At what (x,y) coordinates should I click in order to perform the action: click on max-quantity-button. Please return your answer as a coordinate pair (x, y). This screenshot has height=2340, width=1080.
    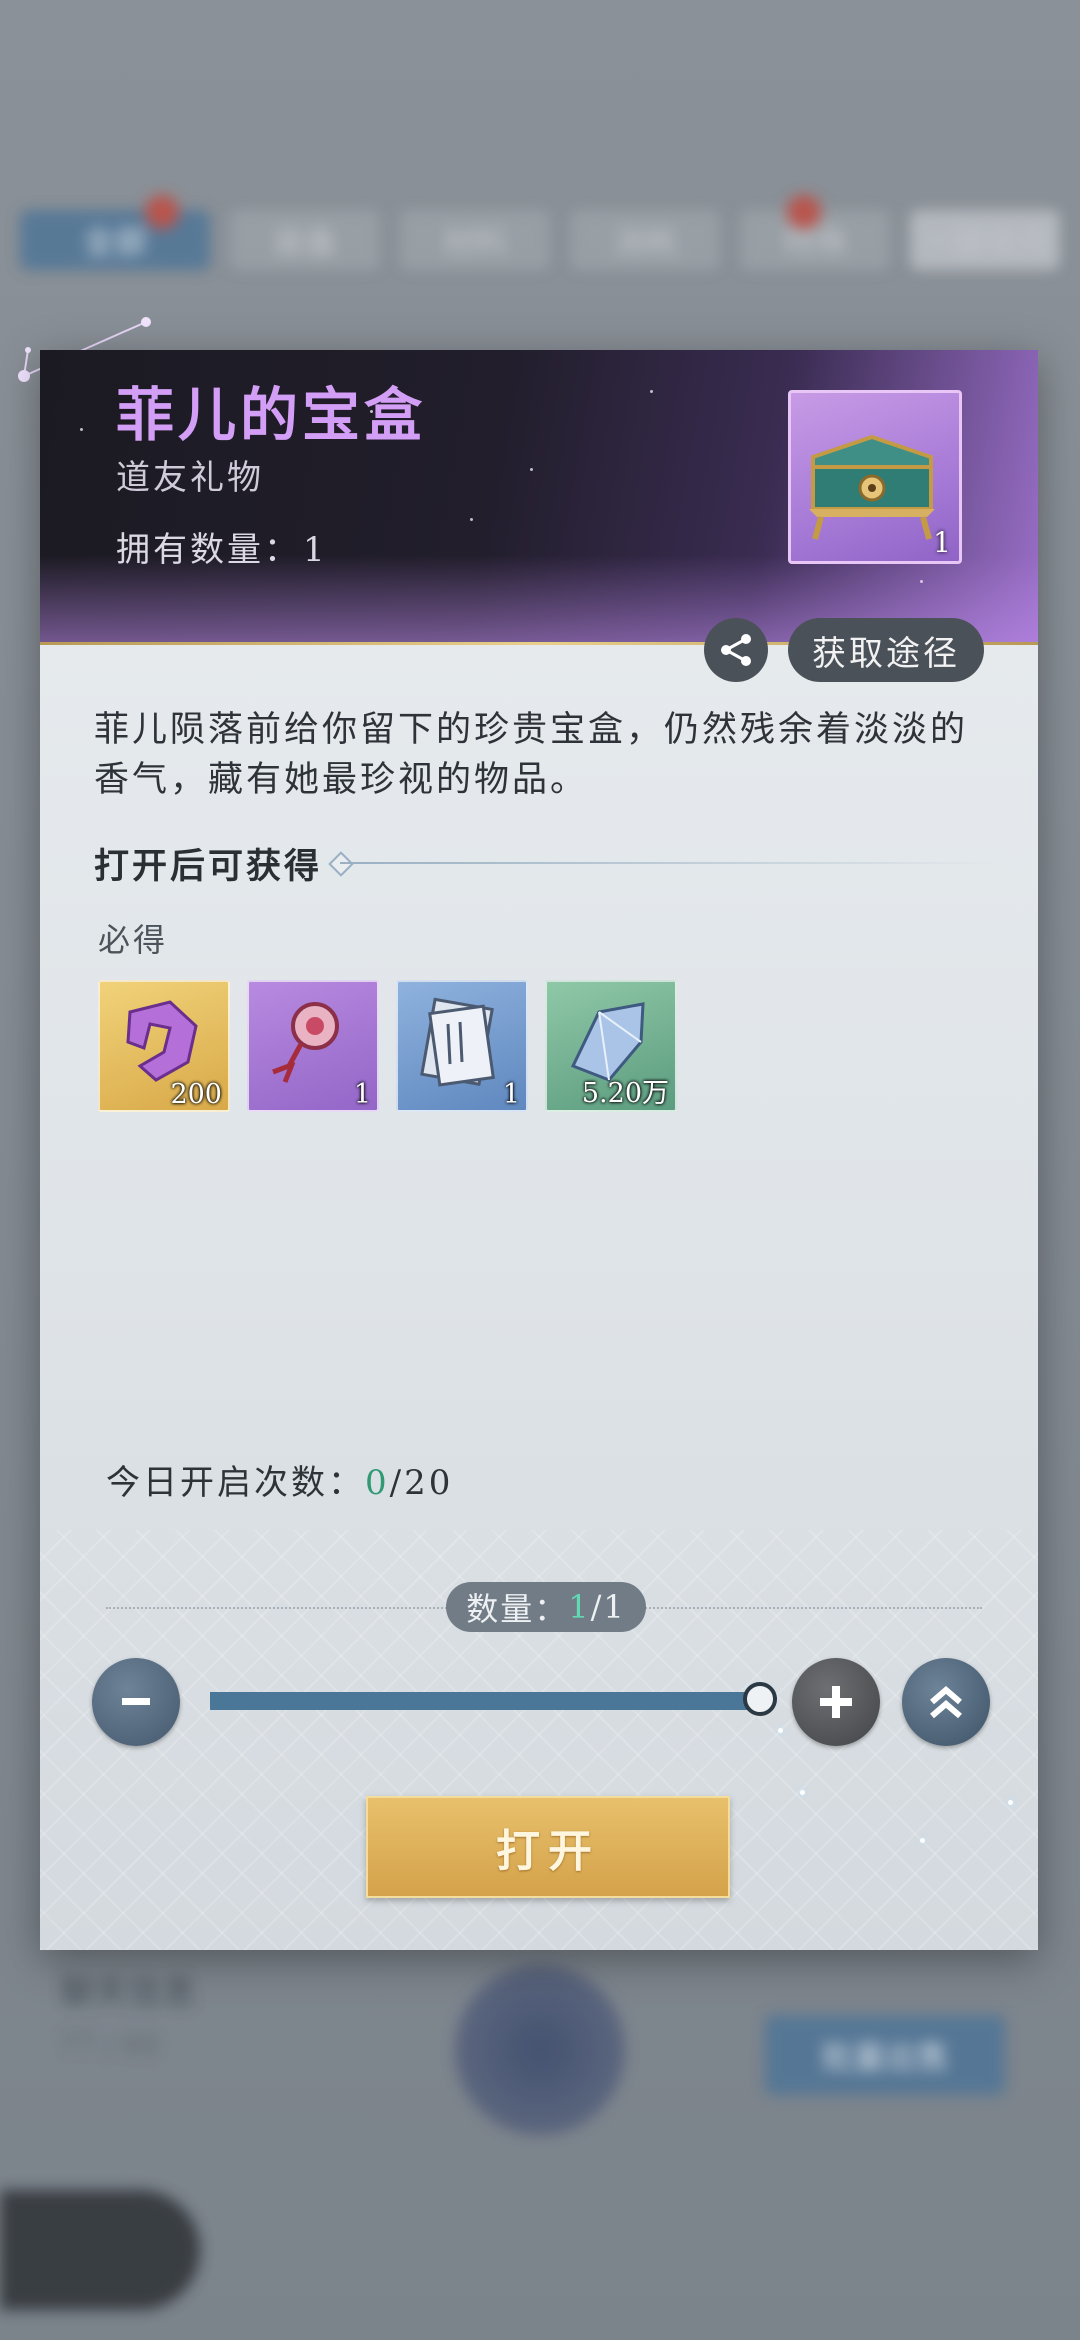
    Looking at the image, I should click on (946, 1702).